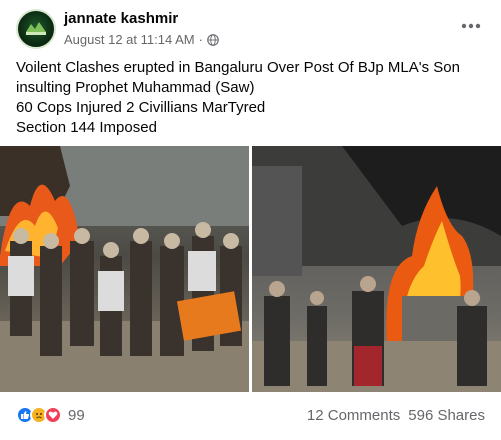  Describe the element at coordinates (250, 415) in the screenshot. I see `post-stats: 99 12 Comments 596 Shares` at that location.